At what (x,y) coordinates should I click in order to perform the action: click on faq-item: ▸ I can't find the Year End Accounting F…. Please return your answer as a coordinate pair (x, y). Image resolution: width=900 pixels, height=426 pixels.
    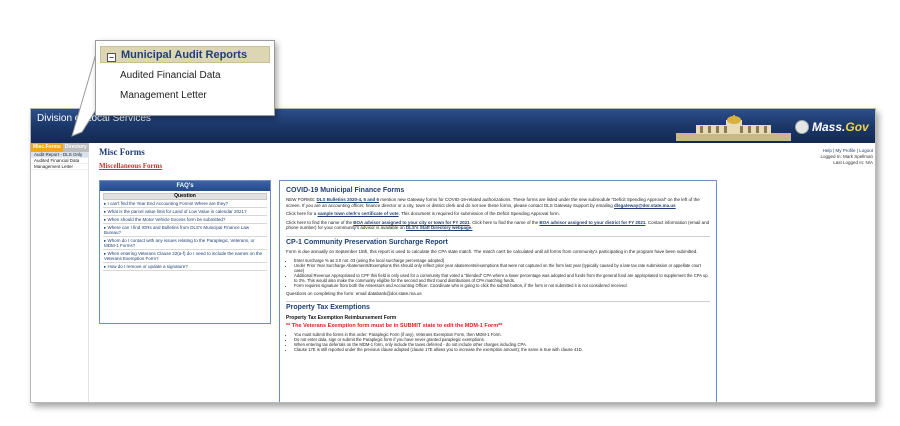
    Looking at the image, I should click on (185, 204).